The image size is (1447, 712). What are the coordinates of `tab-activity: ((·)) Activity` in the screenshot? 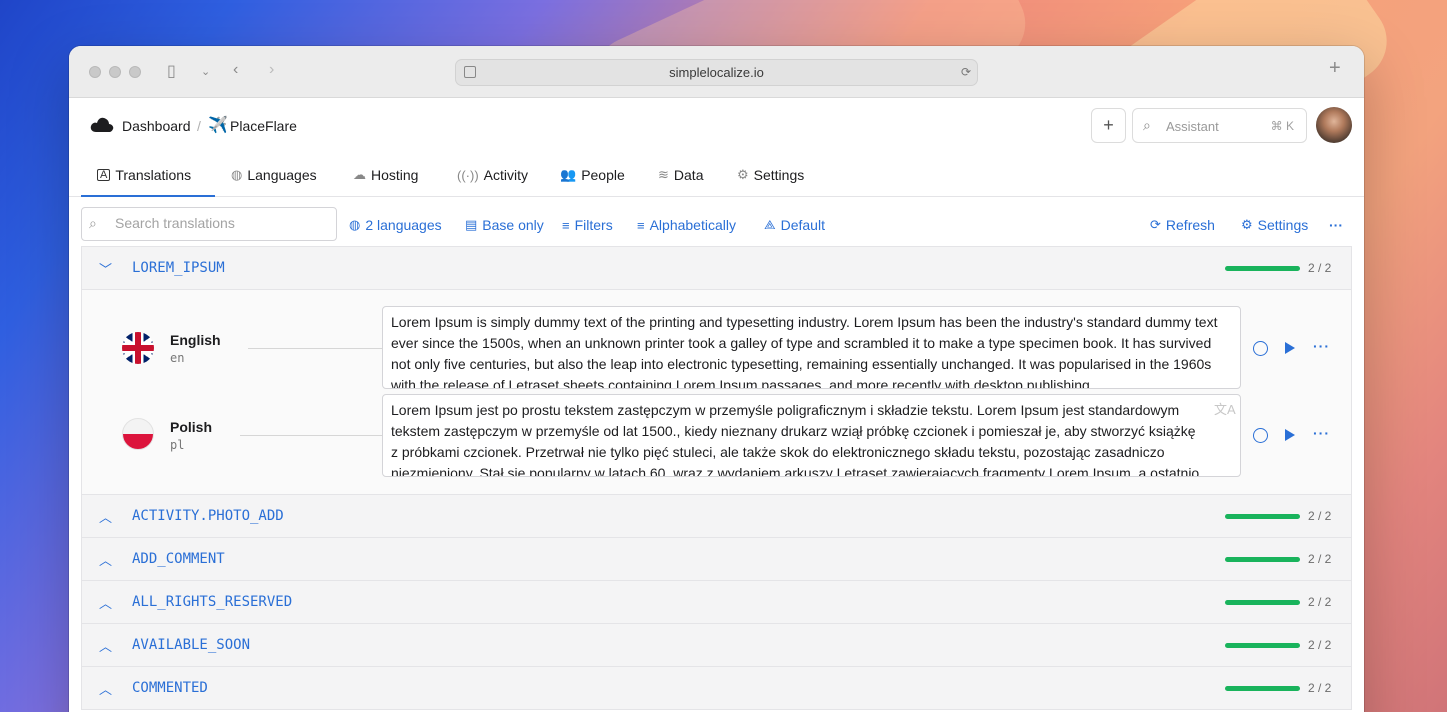 It's located at (492, 175).